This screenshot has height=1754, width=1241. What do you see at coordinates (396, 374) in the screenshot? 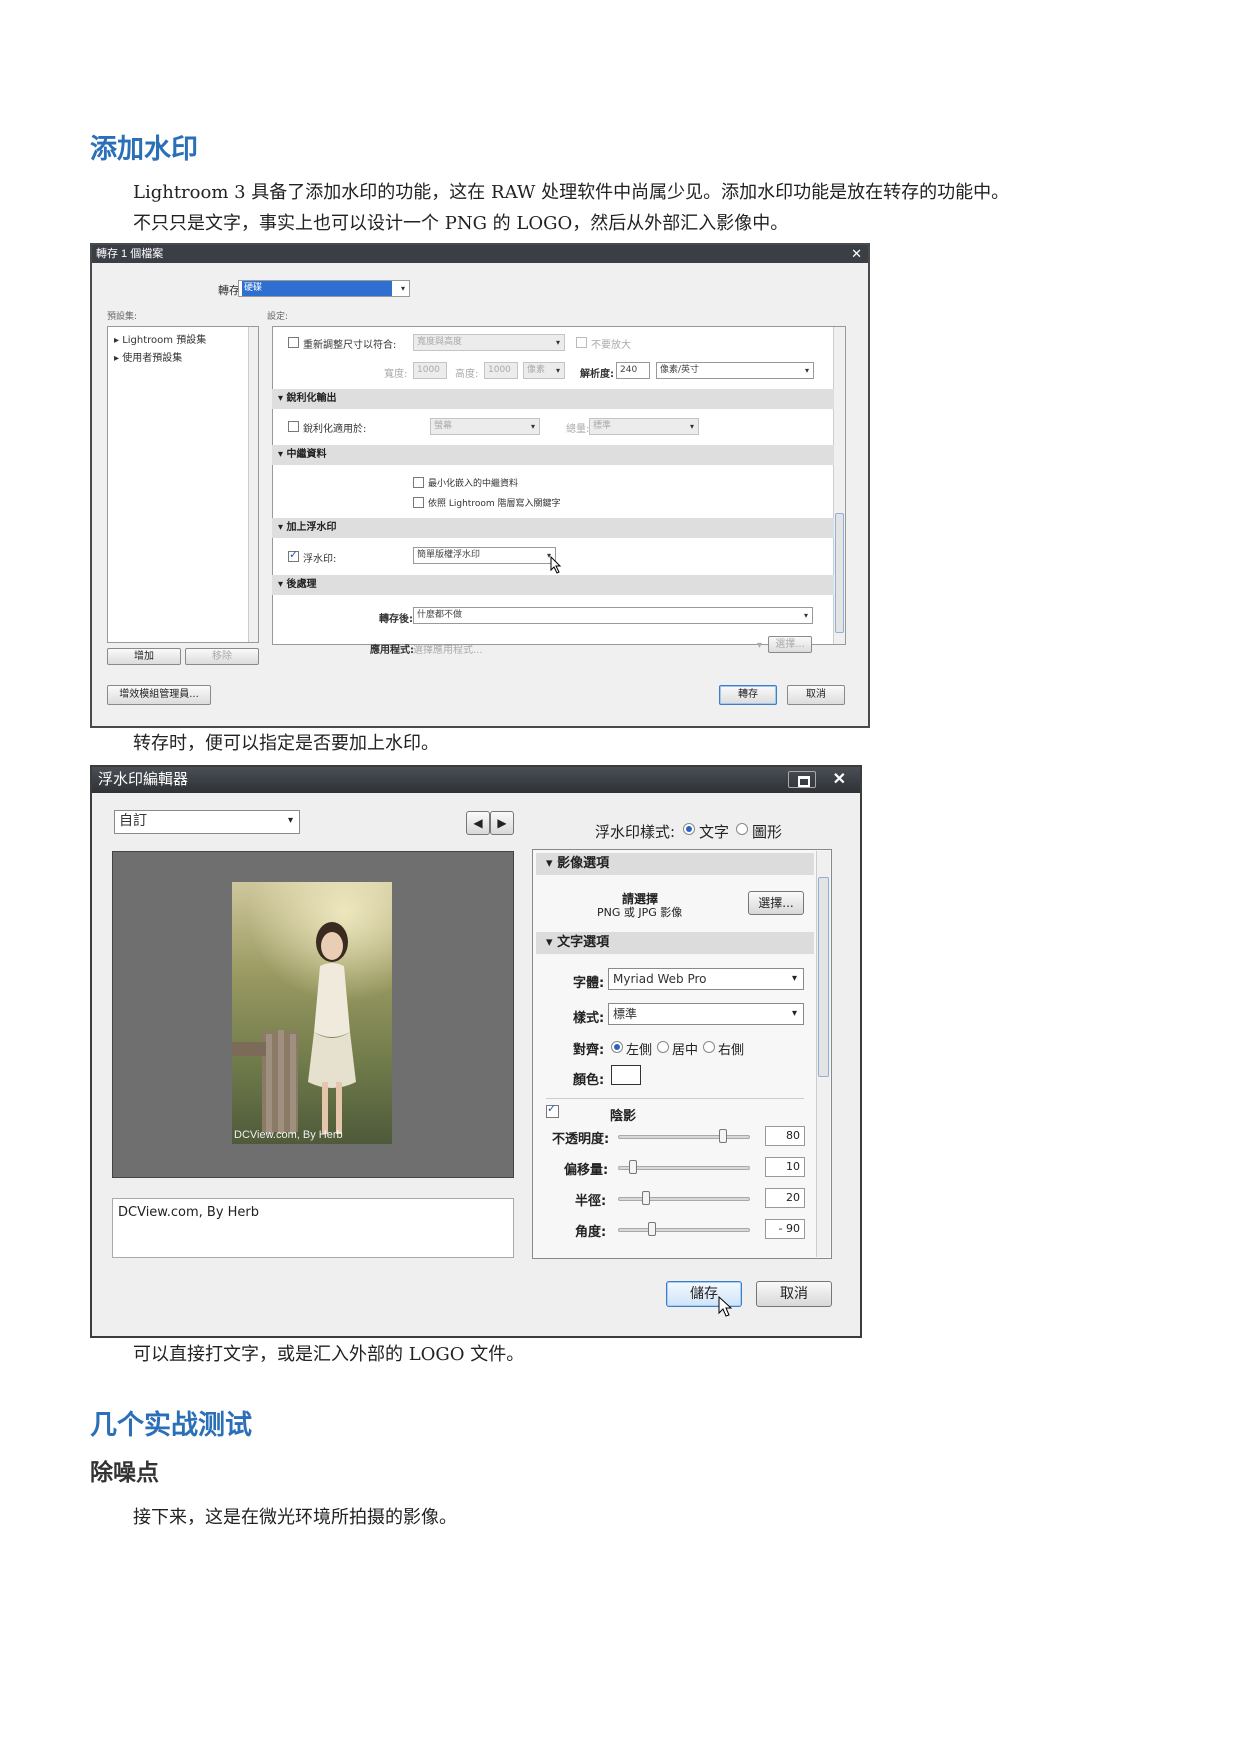
I see `width-label: 寬度:` at bounding box center [396, 374].